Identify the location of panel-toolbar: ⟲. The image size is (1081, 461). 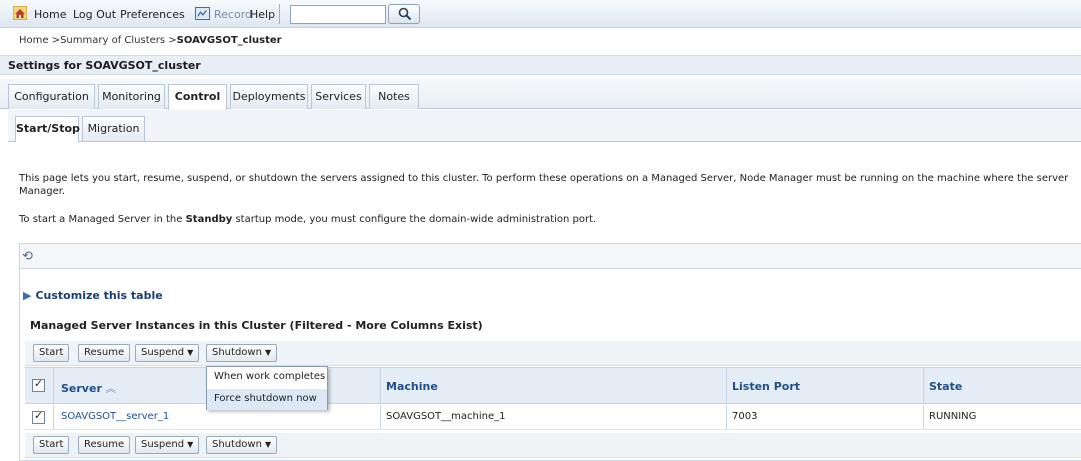
(550, 256).